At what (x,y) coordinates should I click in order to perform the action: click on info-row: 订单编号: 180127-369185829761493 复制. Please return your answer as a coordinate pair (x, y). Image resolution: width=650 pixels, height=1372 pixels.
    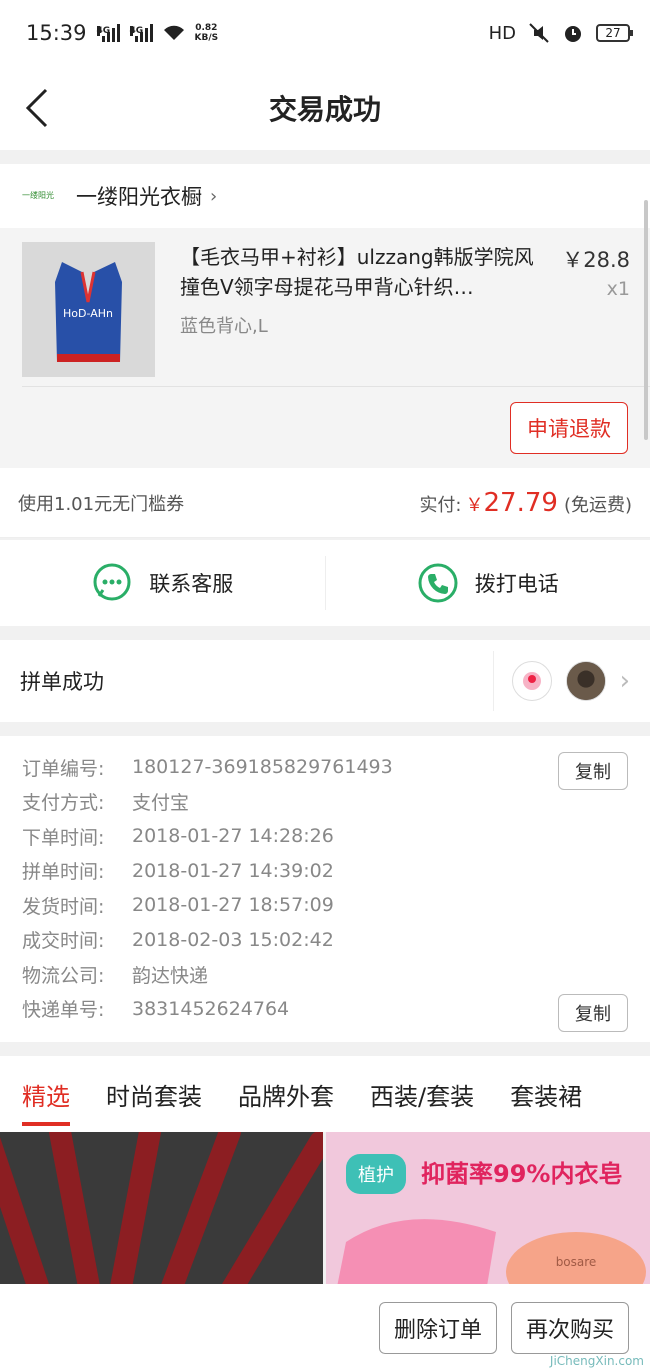
    Looking at the image, I should click on (325, 770).